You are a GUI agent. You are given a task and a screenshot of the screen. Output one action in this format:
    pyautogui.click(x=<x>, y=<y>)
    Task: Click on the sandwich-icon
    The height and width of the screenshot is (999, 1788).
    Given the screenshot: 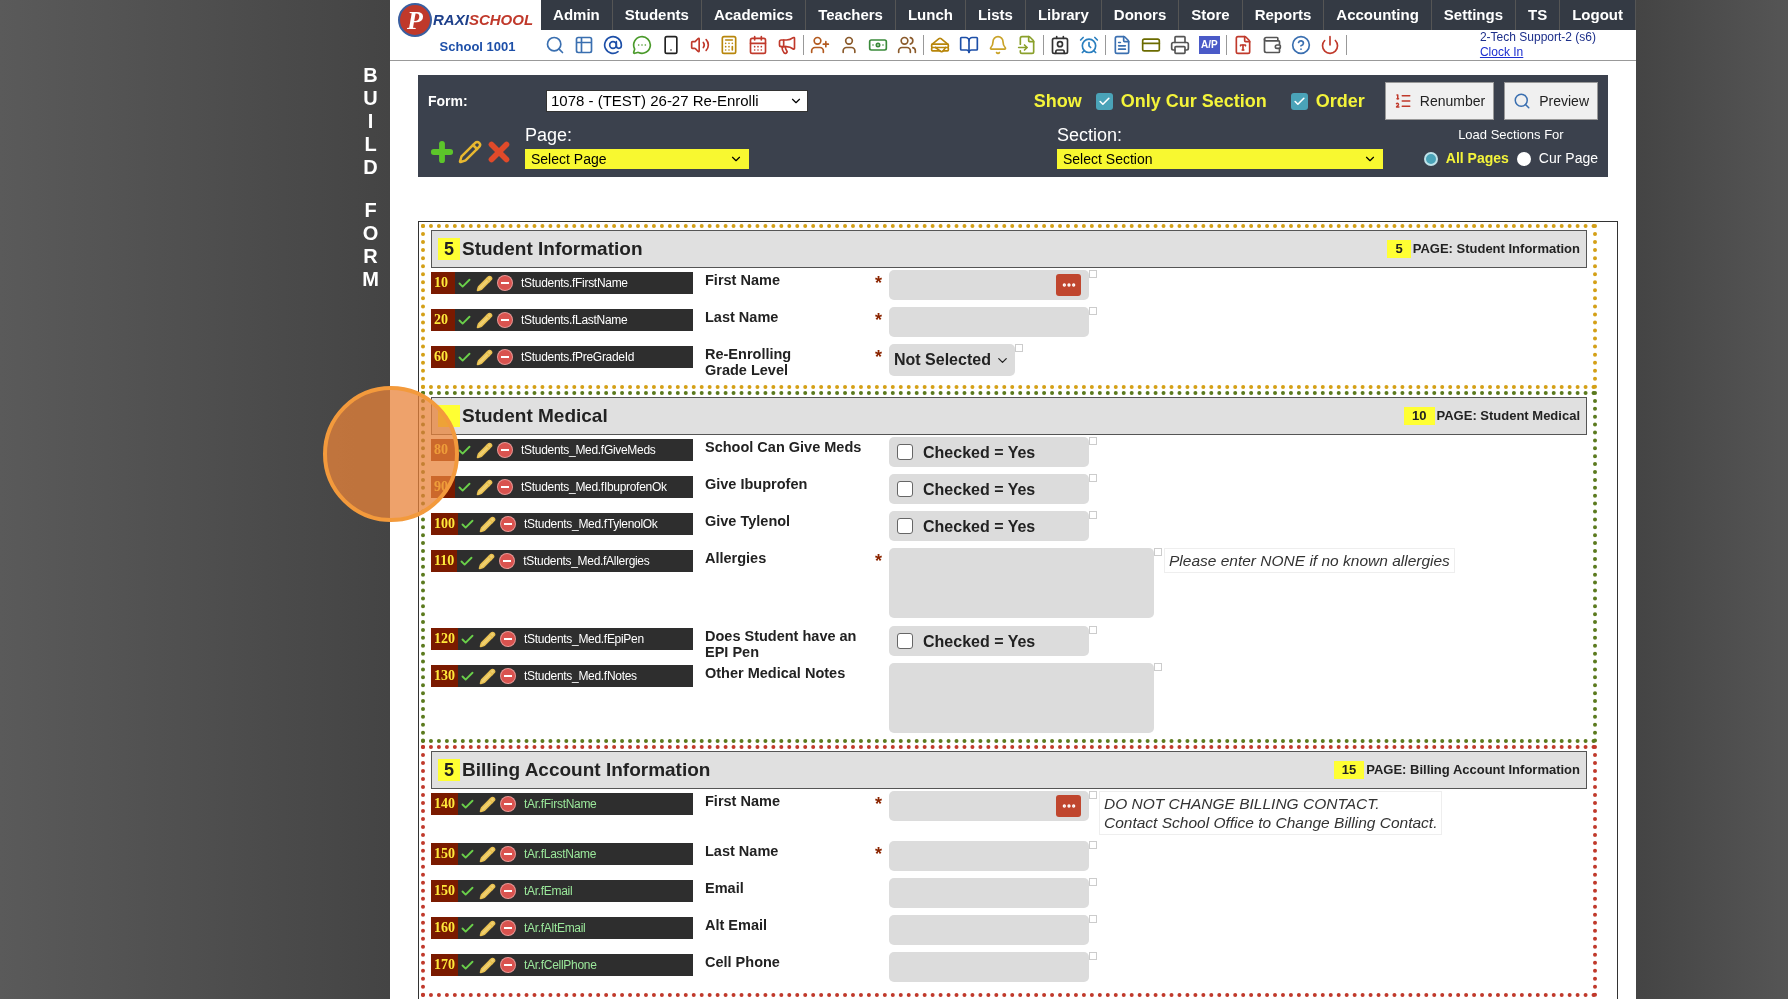 What is the action you would take?
    pyautogui.click(x=940, y=45)
    